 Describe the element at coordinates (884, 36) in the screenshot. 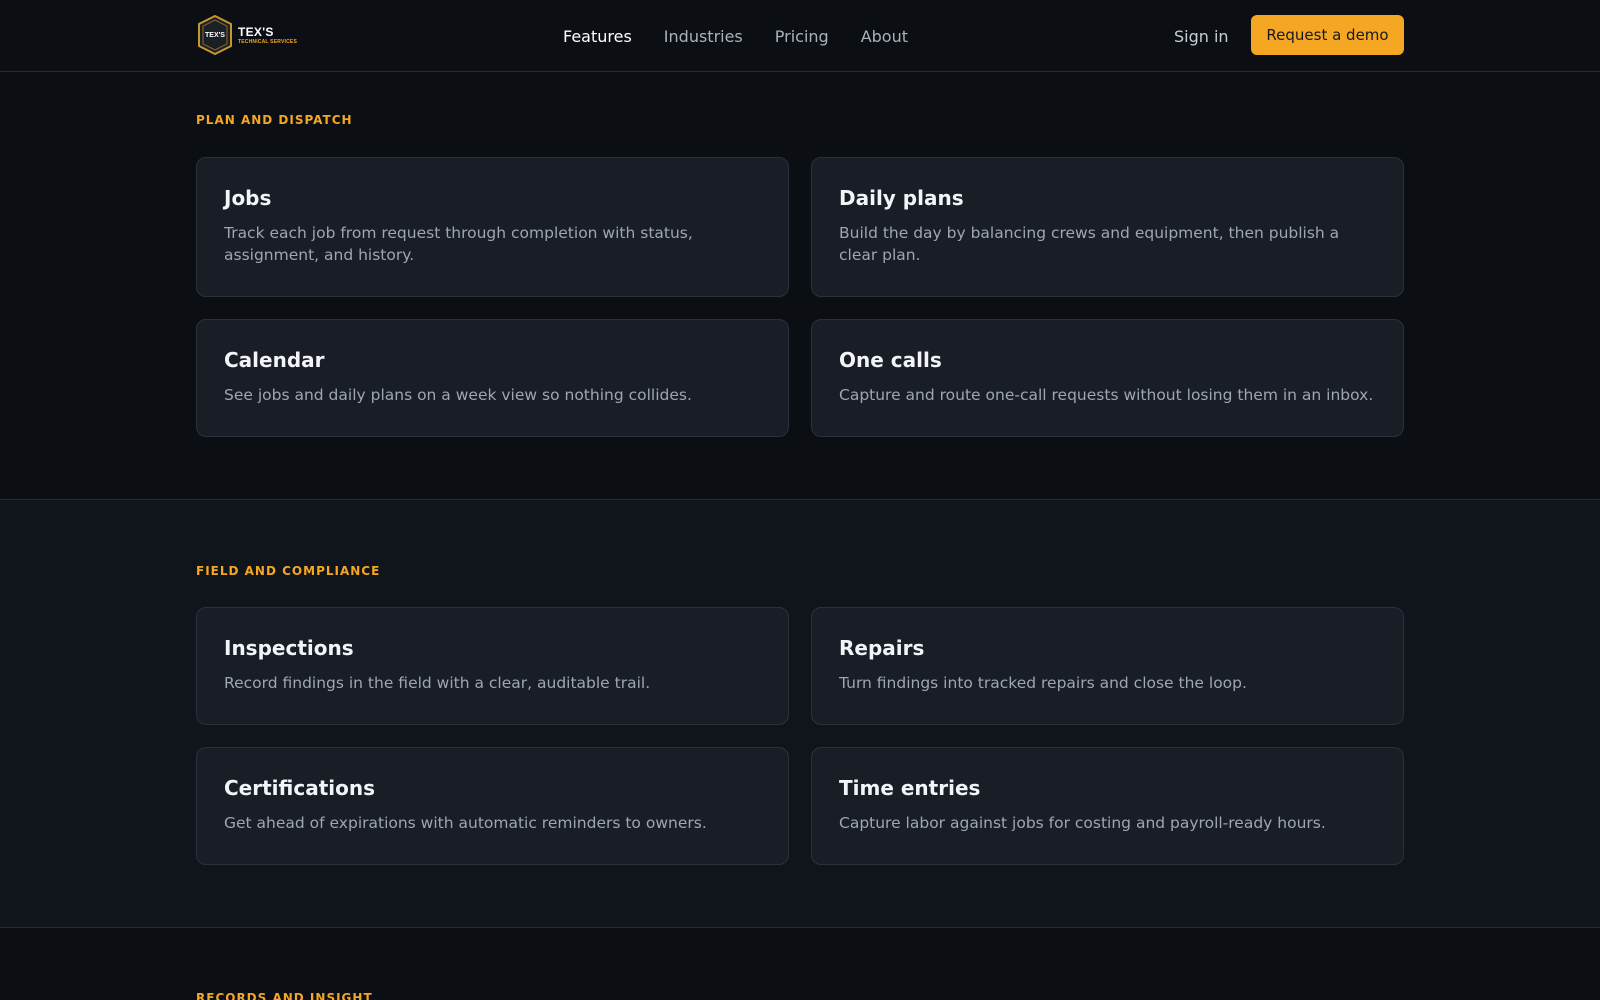

I see `nav-item-about: About` at that location.